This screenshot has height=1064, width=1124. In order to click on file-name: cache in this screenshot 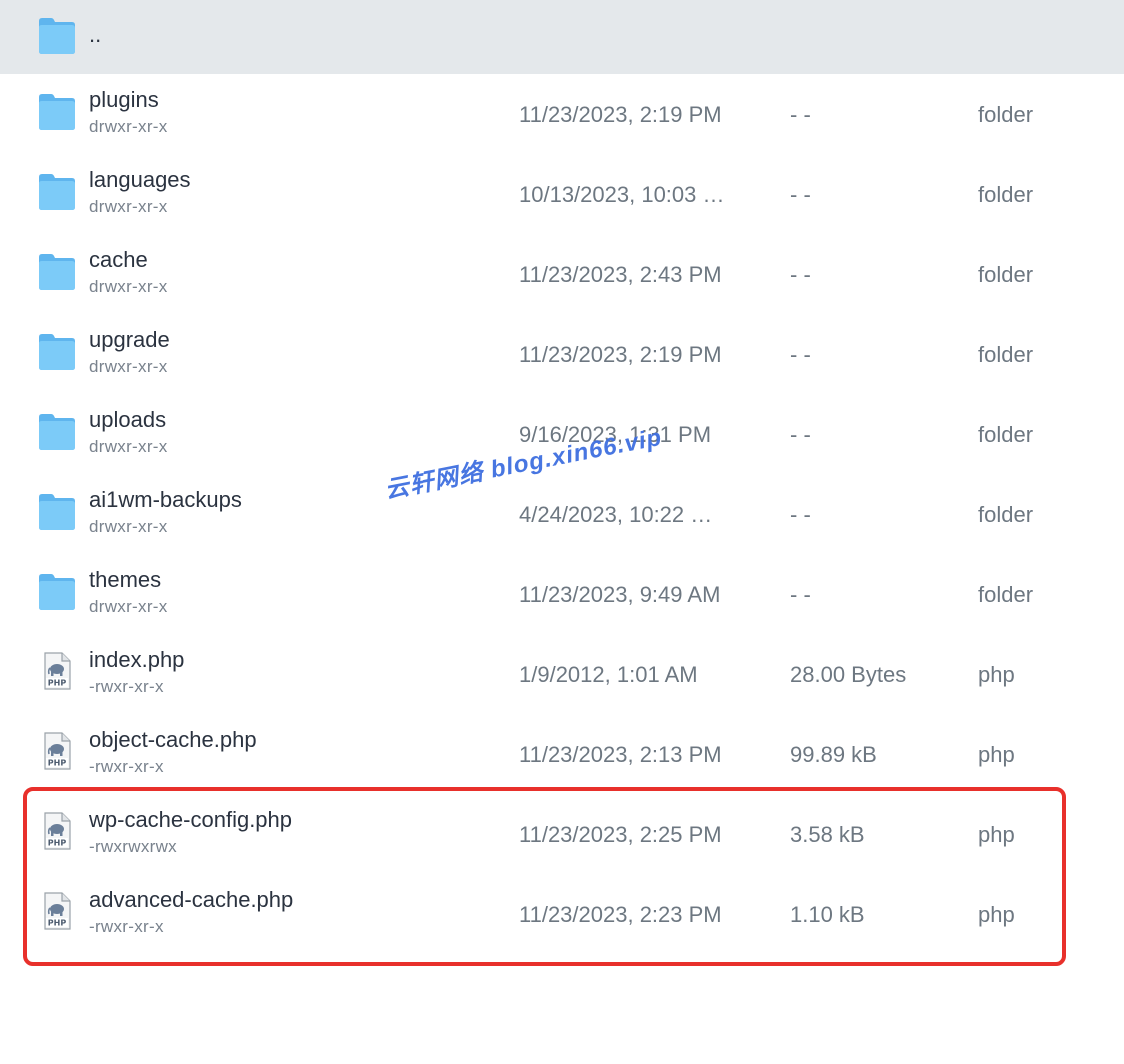, I will do `click(118, 259)`.